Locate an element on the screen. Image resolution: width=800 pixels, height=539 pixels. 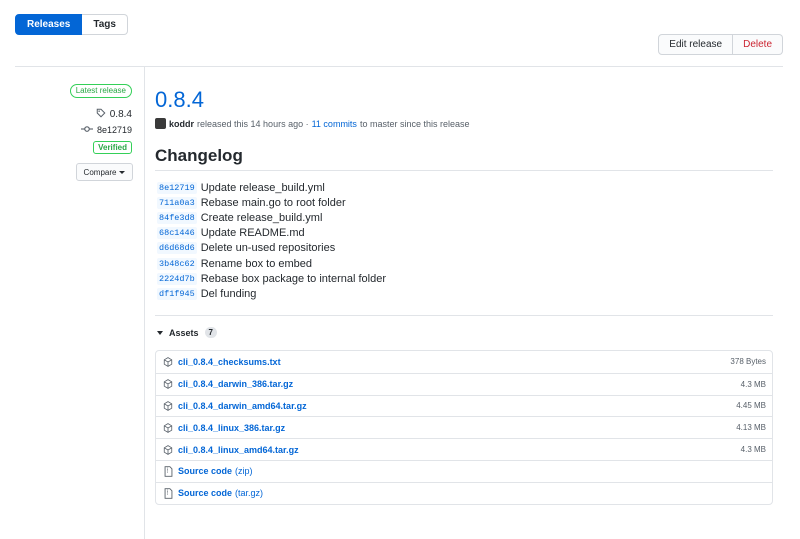
triangle-down-icon is located at coordinates (160, 332).